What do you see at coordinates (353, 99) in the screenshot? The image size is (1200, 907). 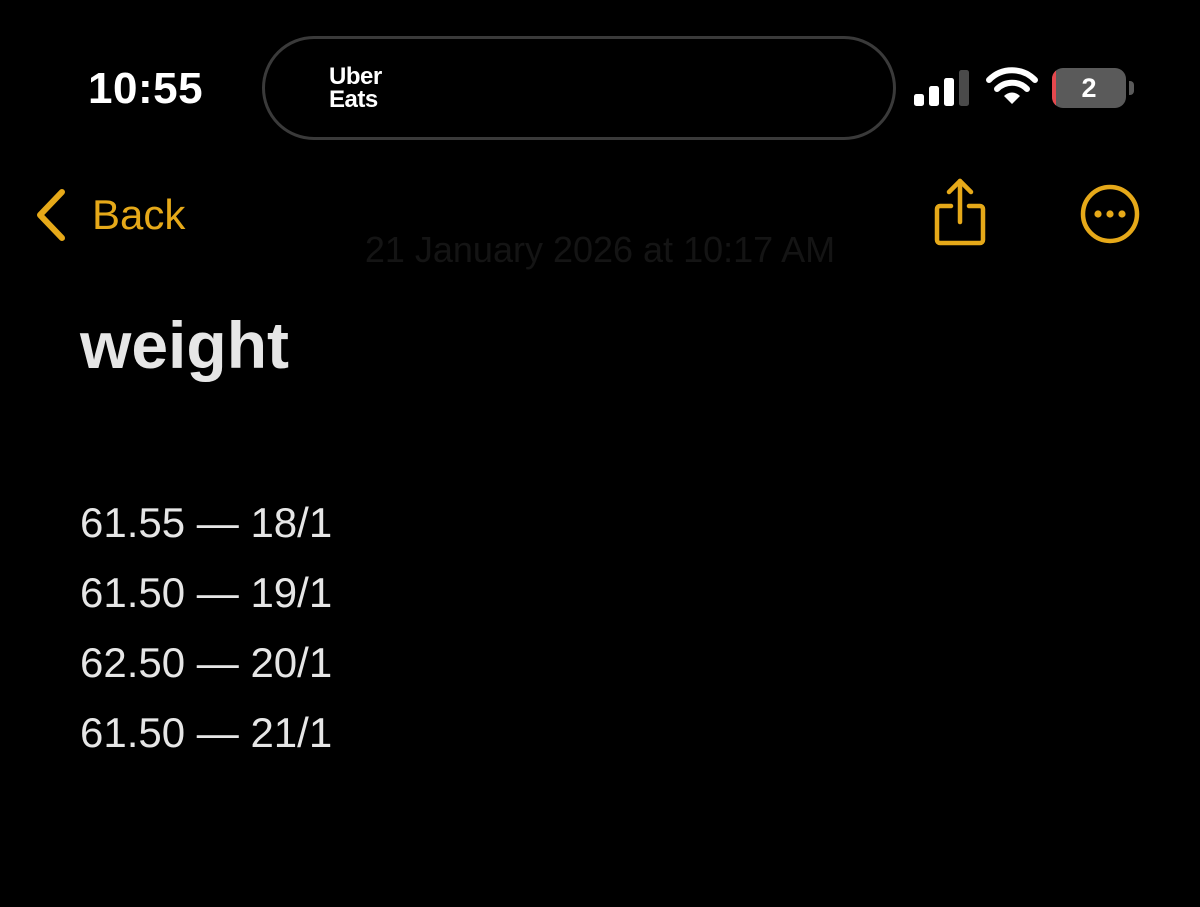 I see `logo-line-2: Eats` at bounding box center [353, 99].